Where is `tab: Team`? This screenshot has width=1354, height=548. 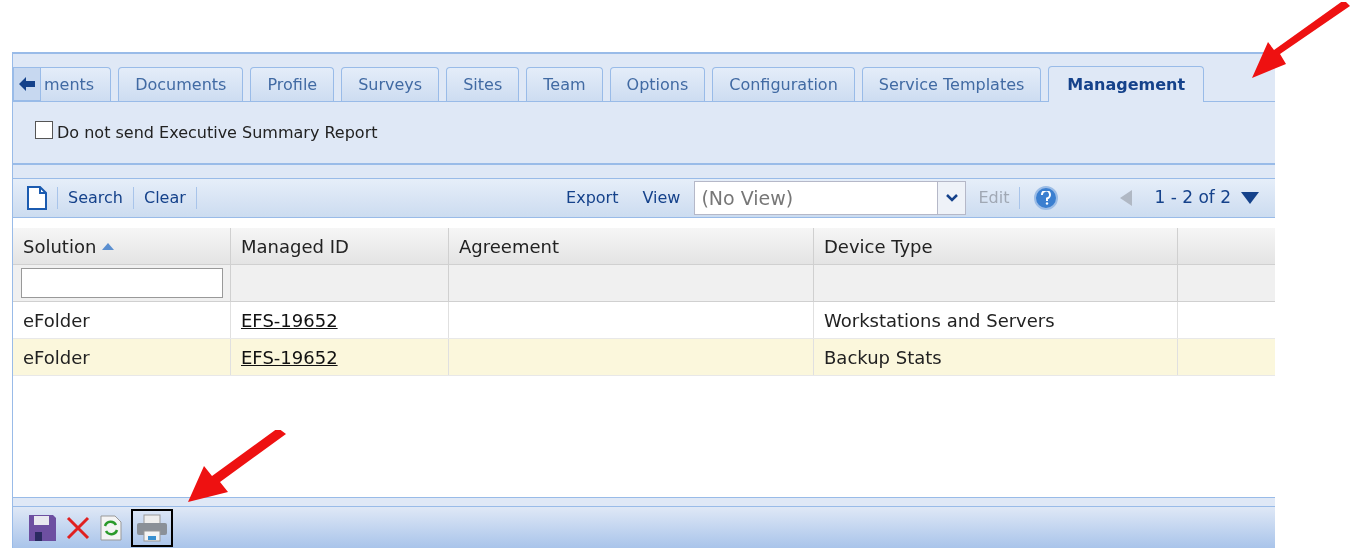 tab: Team is located at coordinates (564, 84).